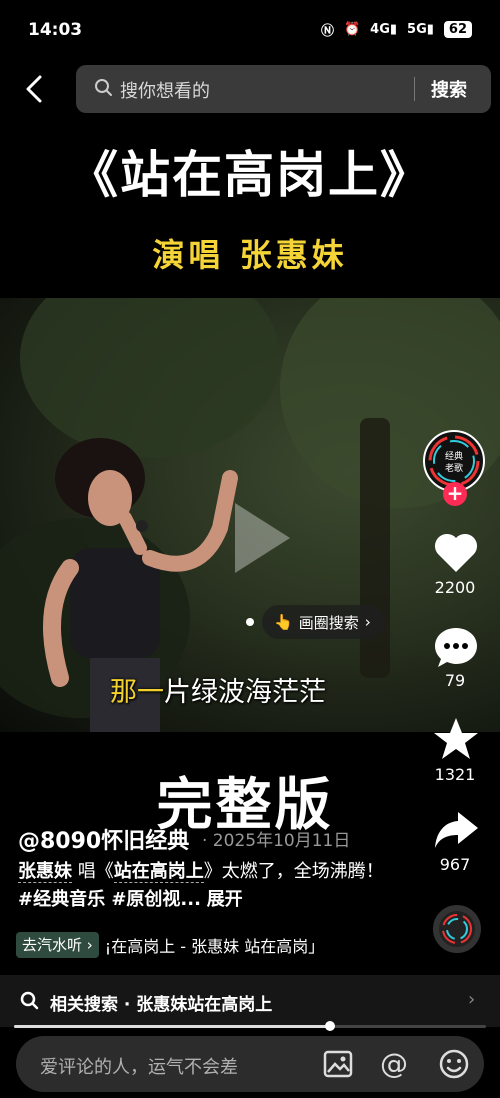  Describe the element at coordinates (103, 839) in the screenshot. I see `author-name: @8090怀旧经典` at that location.